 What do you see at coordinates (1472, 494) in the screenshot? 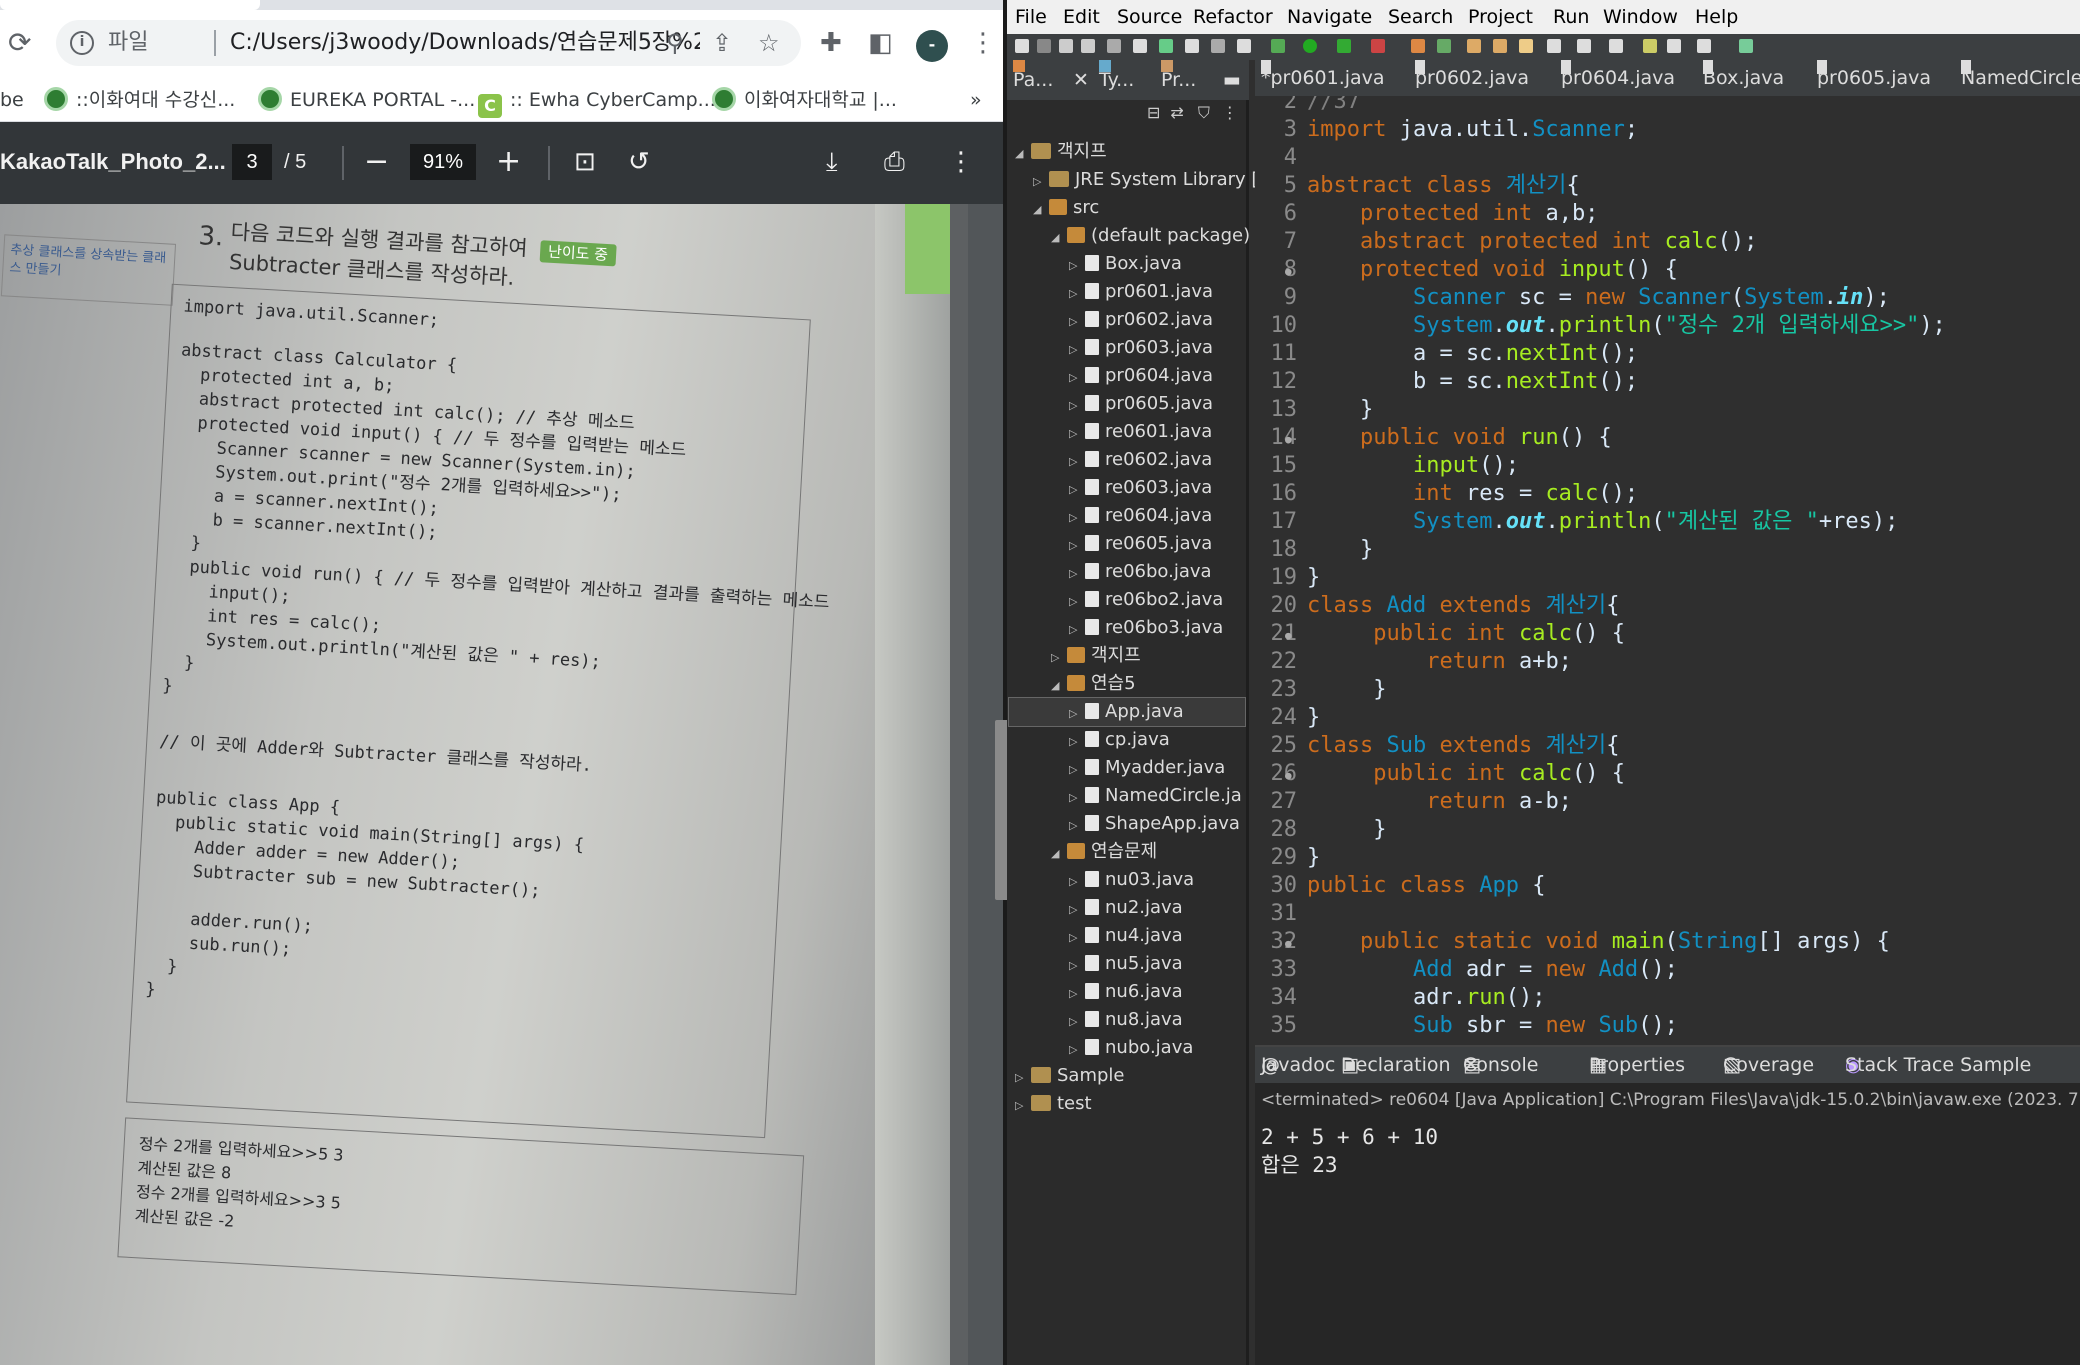
I see `code-line: int res = calc();` at bounding box center [1472, 494].